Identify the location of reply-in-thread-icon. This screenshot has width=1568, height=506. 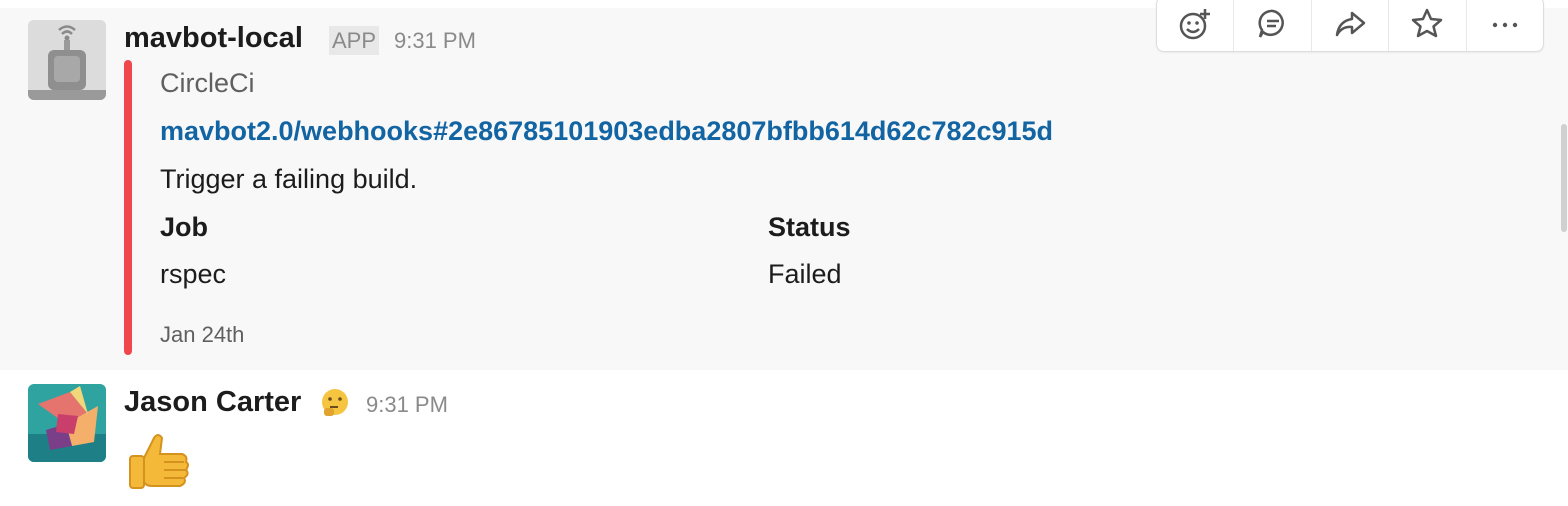
(1271, 23).